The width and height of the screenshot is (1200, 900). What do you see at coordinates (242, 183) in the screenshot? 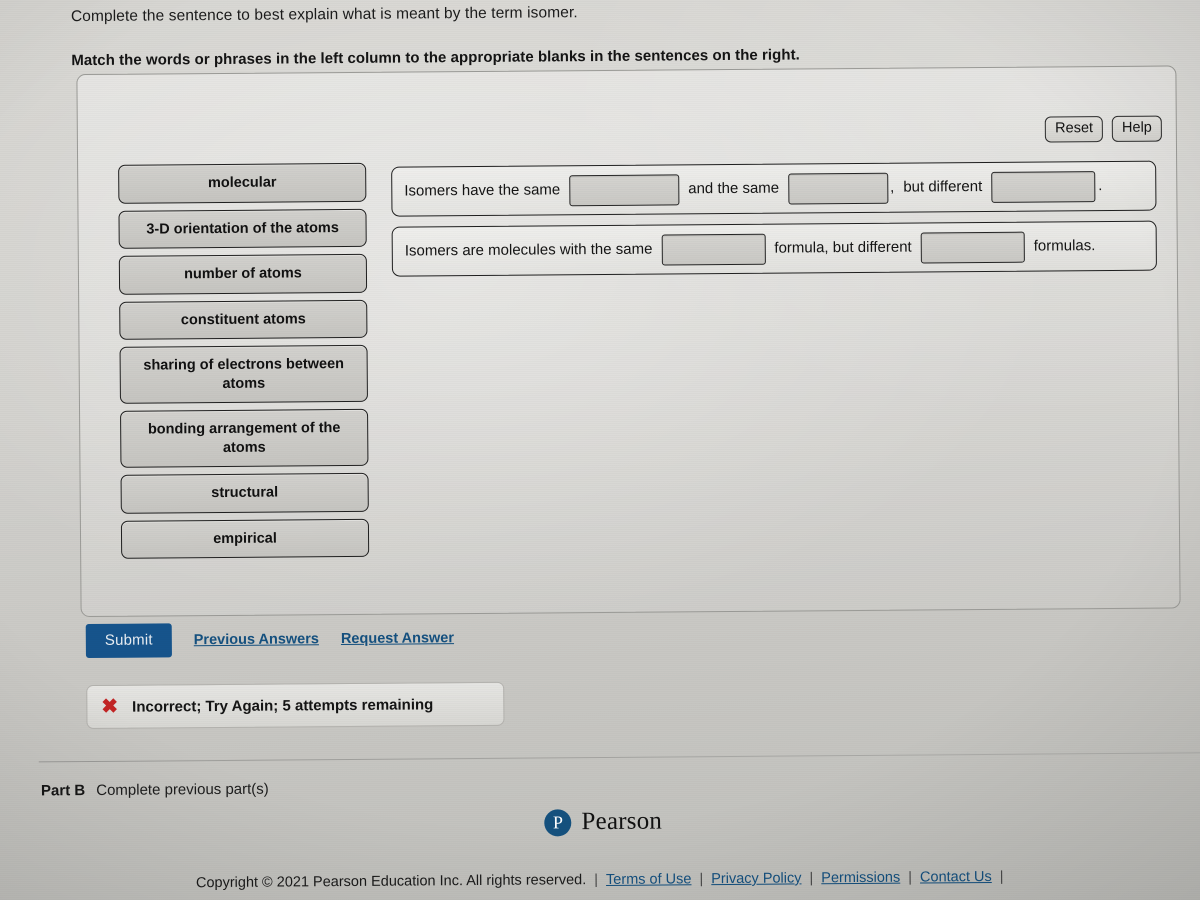
I see `word-tile-molecular: molecular` at bounding box center [242, 183].